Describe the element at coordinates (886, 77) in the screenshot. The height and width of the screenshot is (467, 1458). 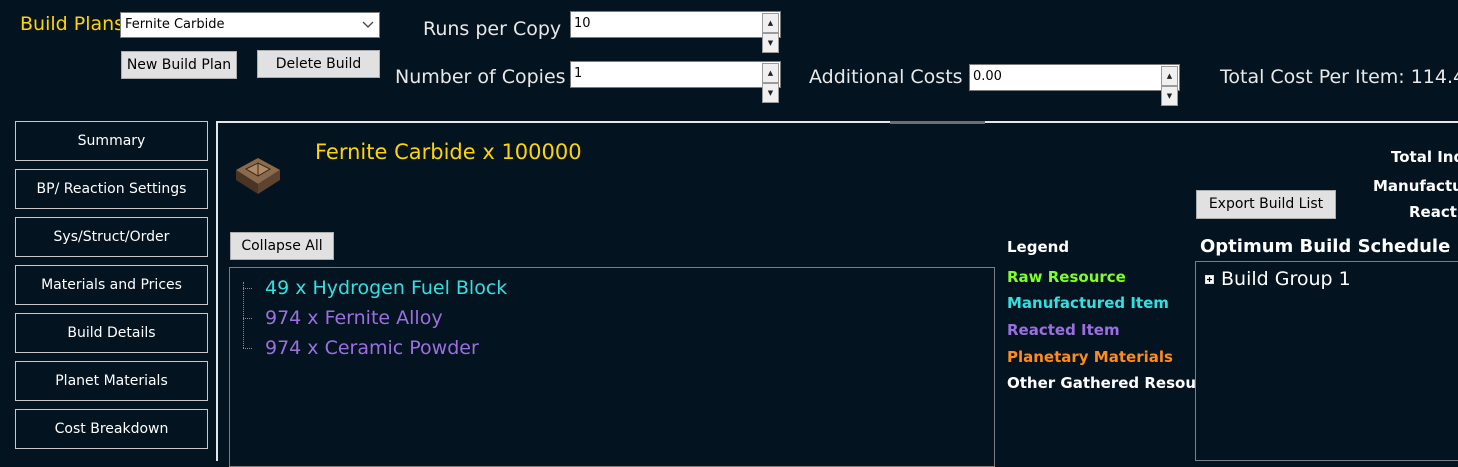
I see `additional-costs-label: Additional Costs` at that location.